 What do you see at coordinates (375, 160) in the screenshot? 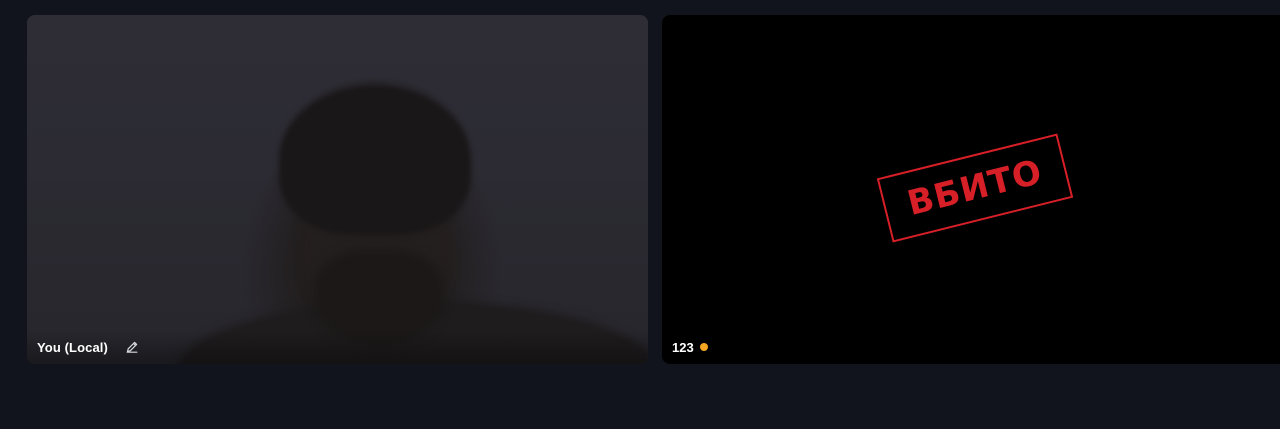
I see `person-hair` at bounding box center [375, 160].